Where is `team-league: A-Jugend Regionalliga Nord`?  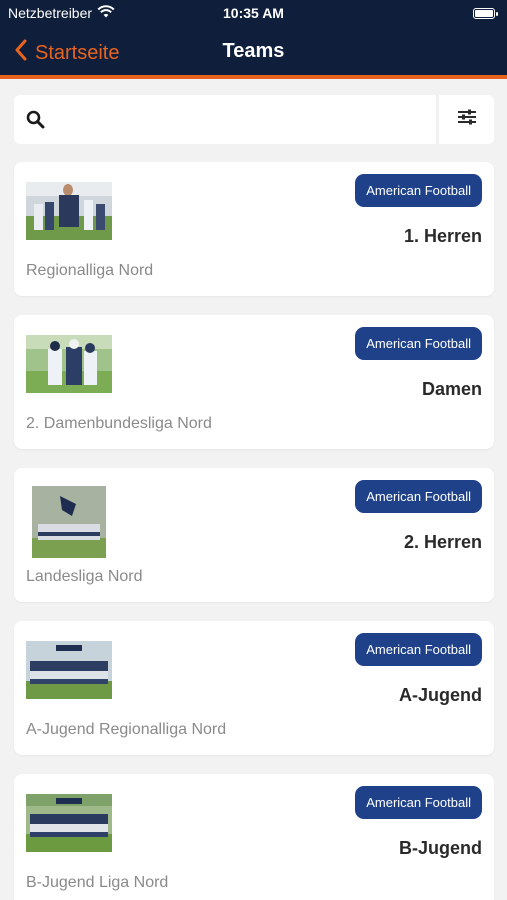 team-league: A-Jugend Regionalliga Nord is located at coordinates (126, 729).